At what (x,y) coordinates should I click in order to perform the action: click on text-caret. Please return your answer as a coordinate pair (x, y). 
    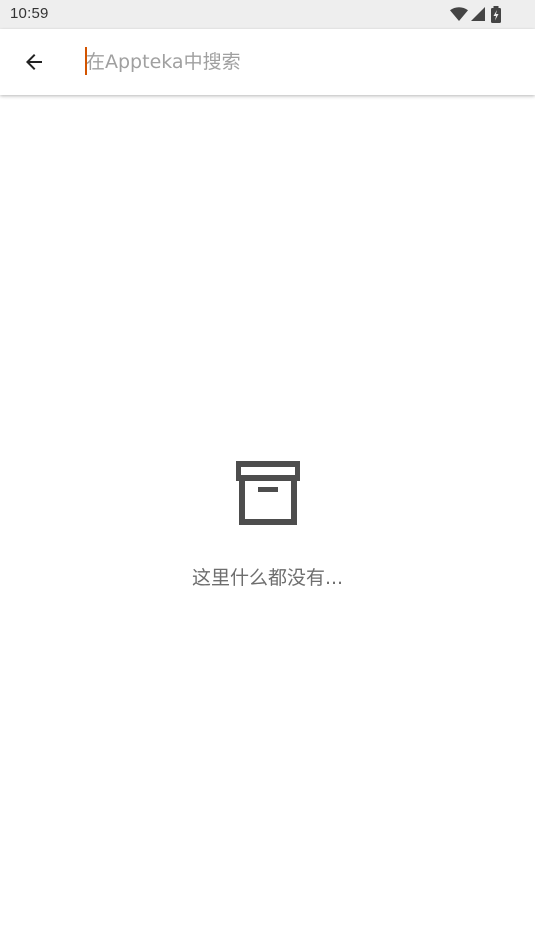
    Looking at the image, I should click on (86, 61).